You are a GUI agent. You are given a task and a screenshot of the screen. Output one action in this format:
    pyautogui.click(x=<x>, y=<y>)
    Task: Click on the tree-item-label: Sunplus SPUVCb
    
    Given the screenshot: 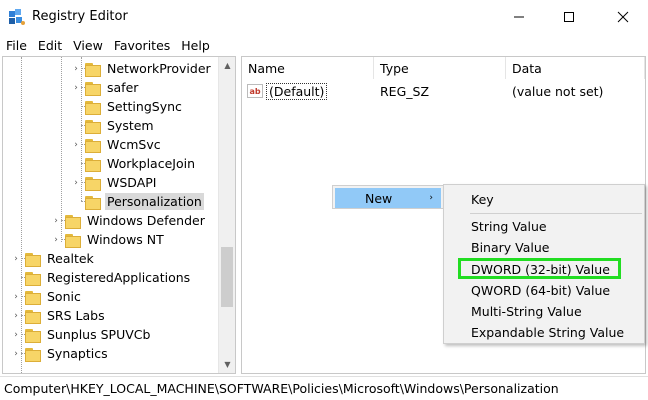 What is the action you would take?
    pyautogui.click(x=99, y=334)
    